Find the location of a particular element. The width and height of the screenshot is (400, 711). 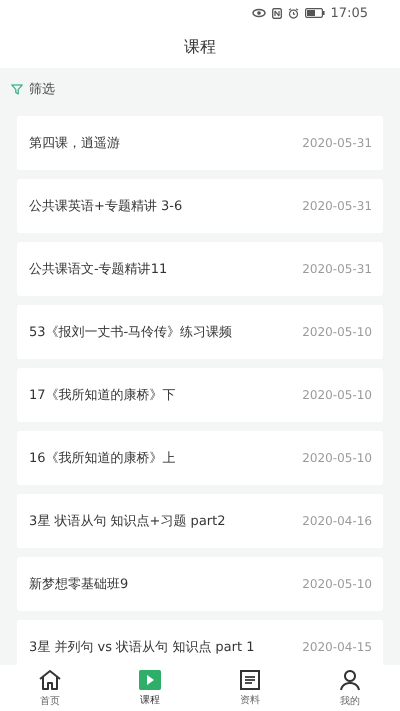

nav-tab: 课程 is located at coordinates (150, 688).